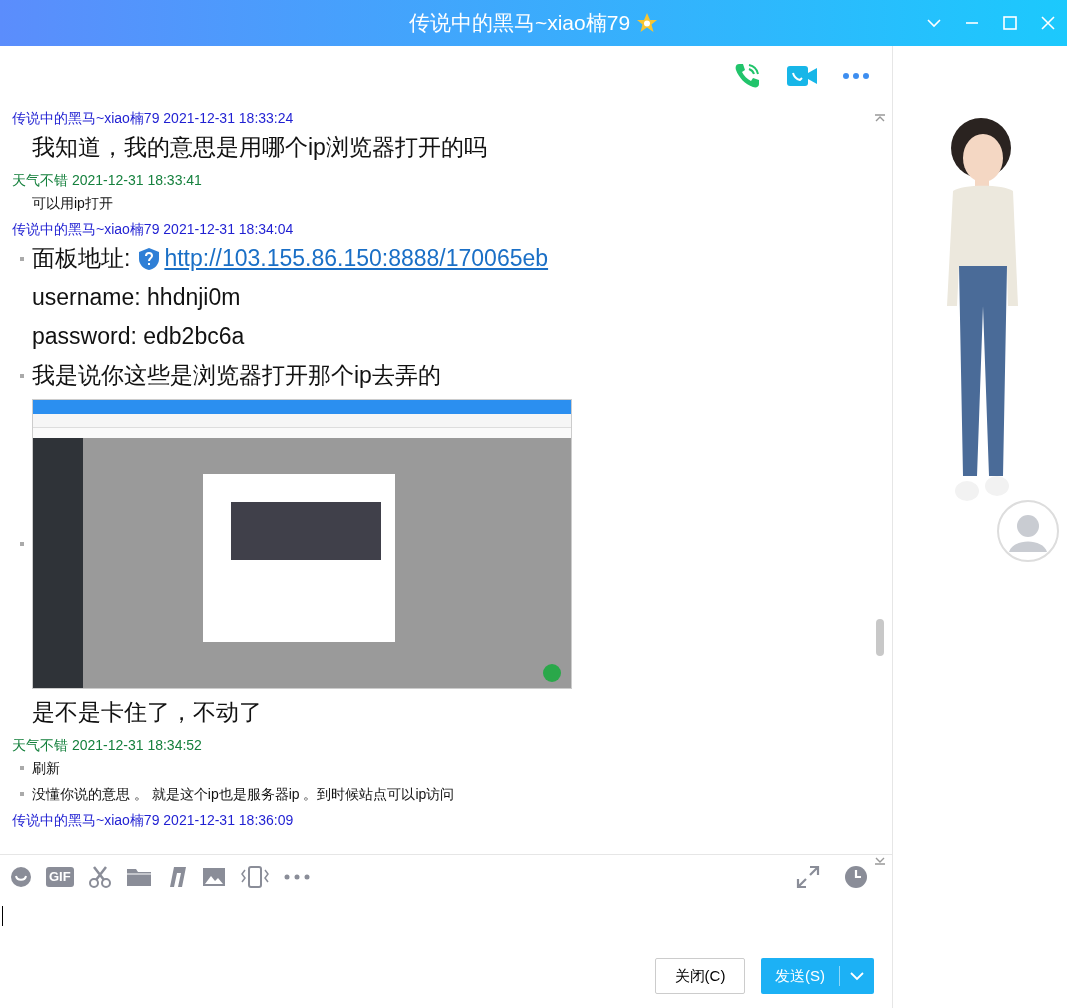  What do you see at coordinates (880, 117) in the screenshot?
I see `scroll-up-icon` at bounding box center [880, 117].